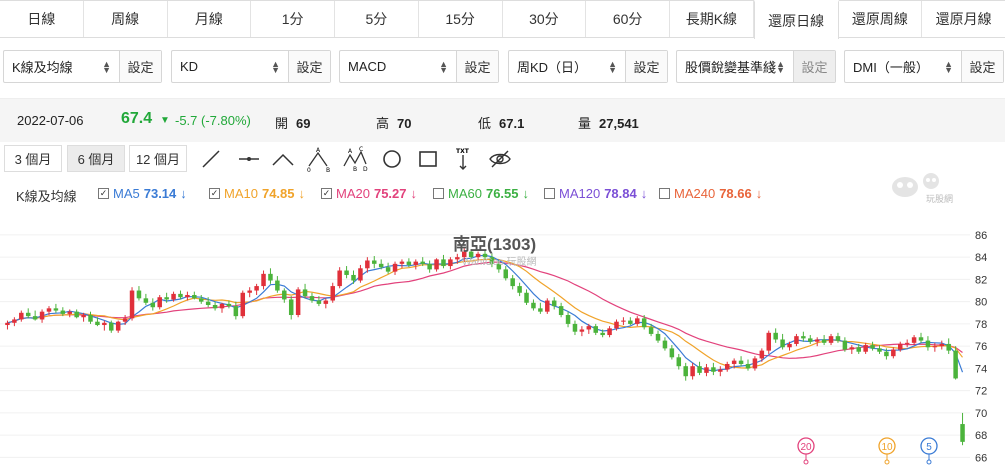 Image resolution: width=1005 pixels, height=473 pixels. I want to click on tab-10: 還原周線, so click(881, 19).